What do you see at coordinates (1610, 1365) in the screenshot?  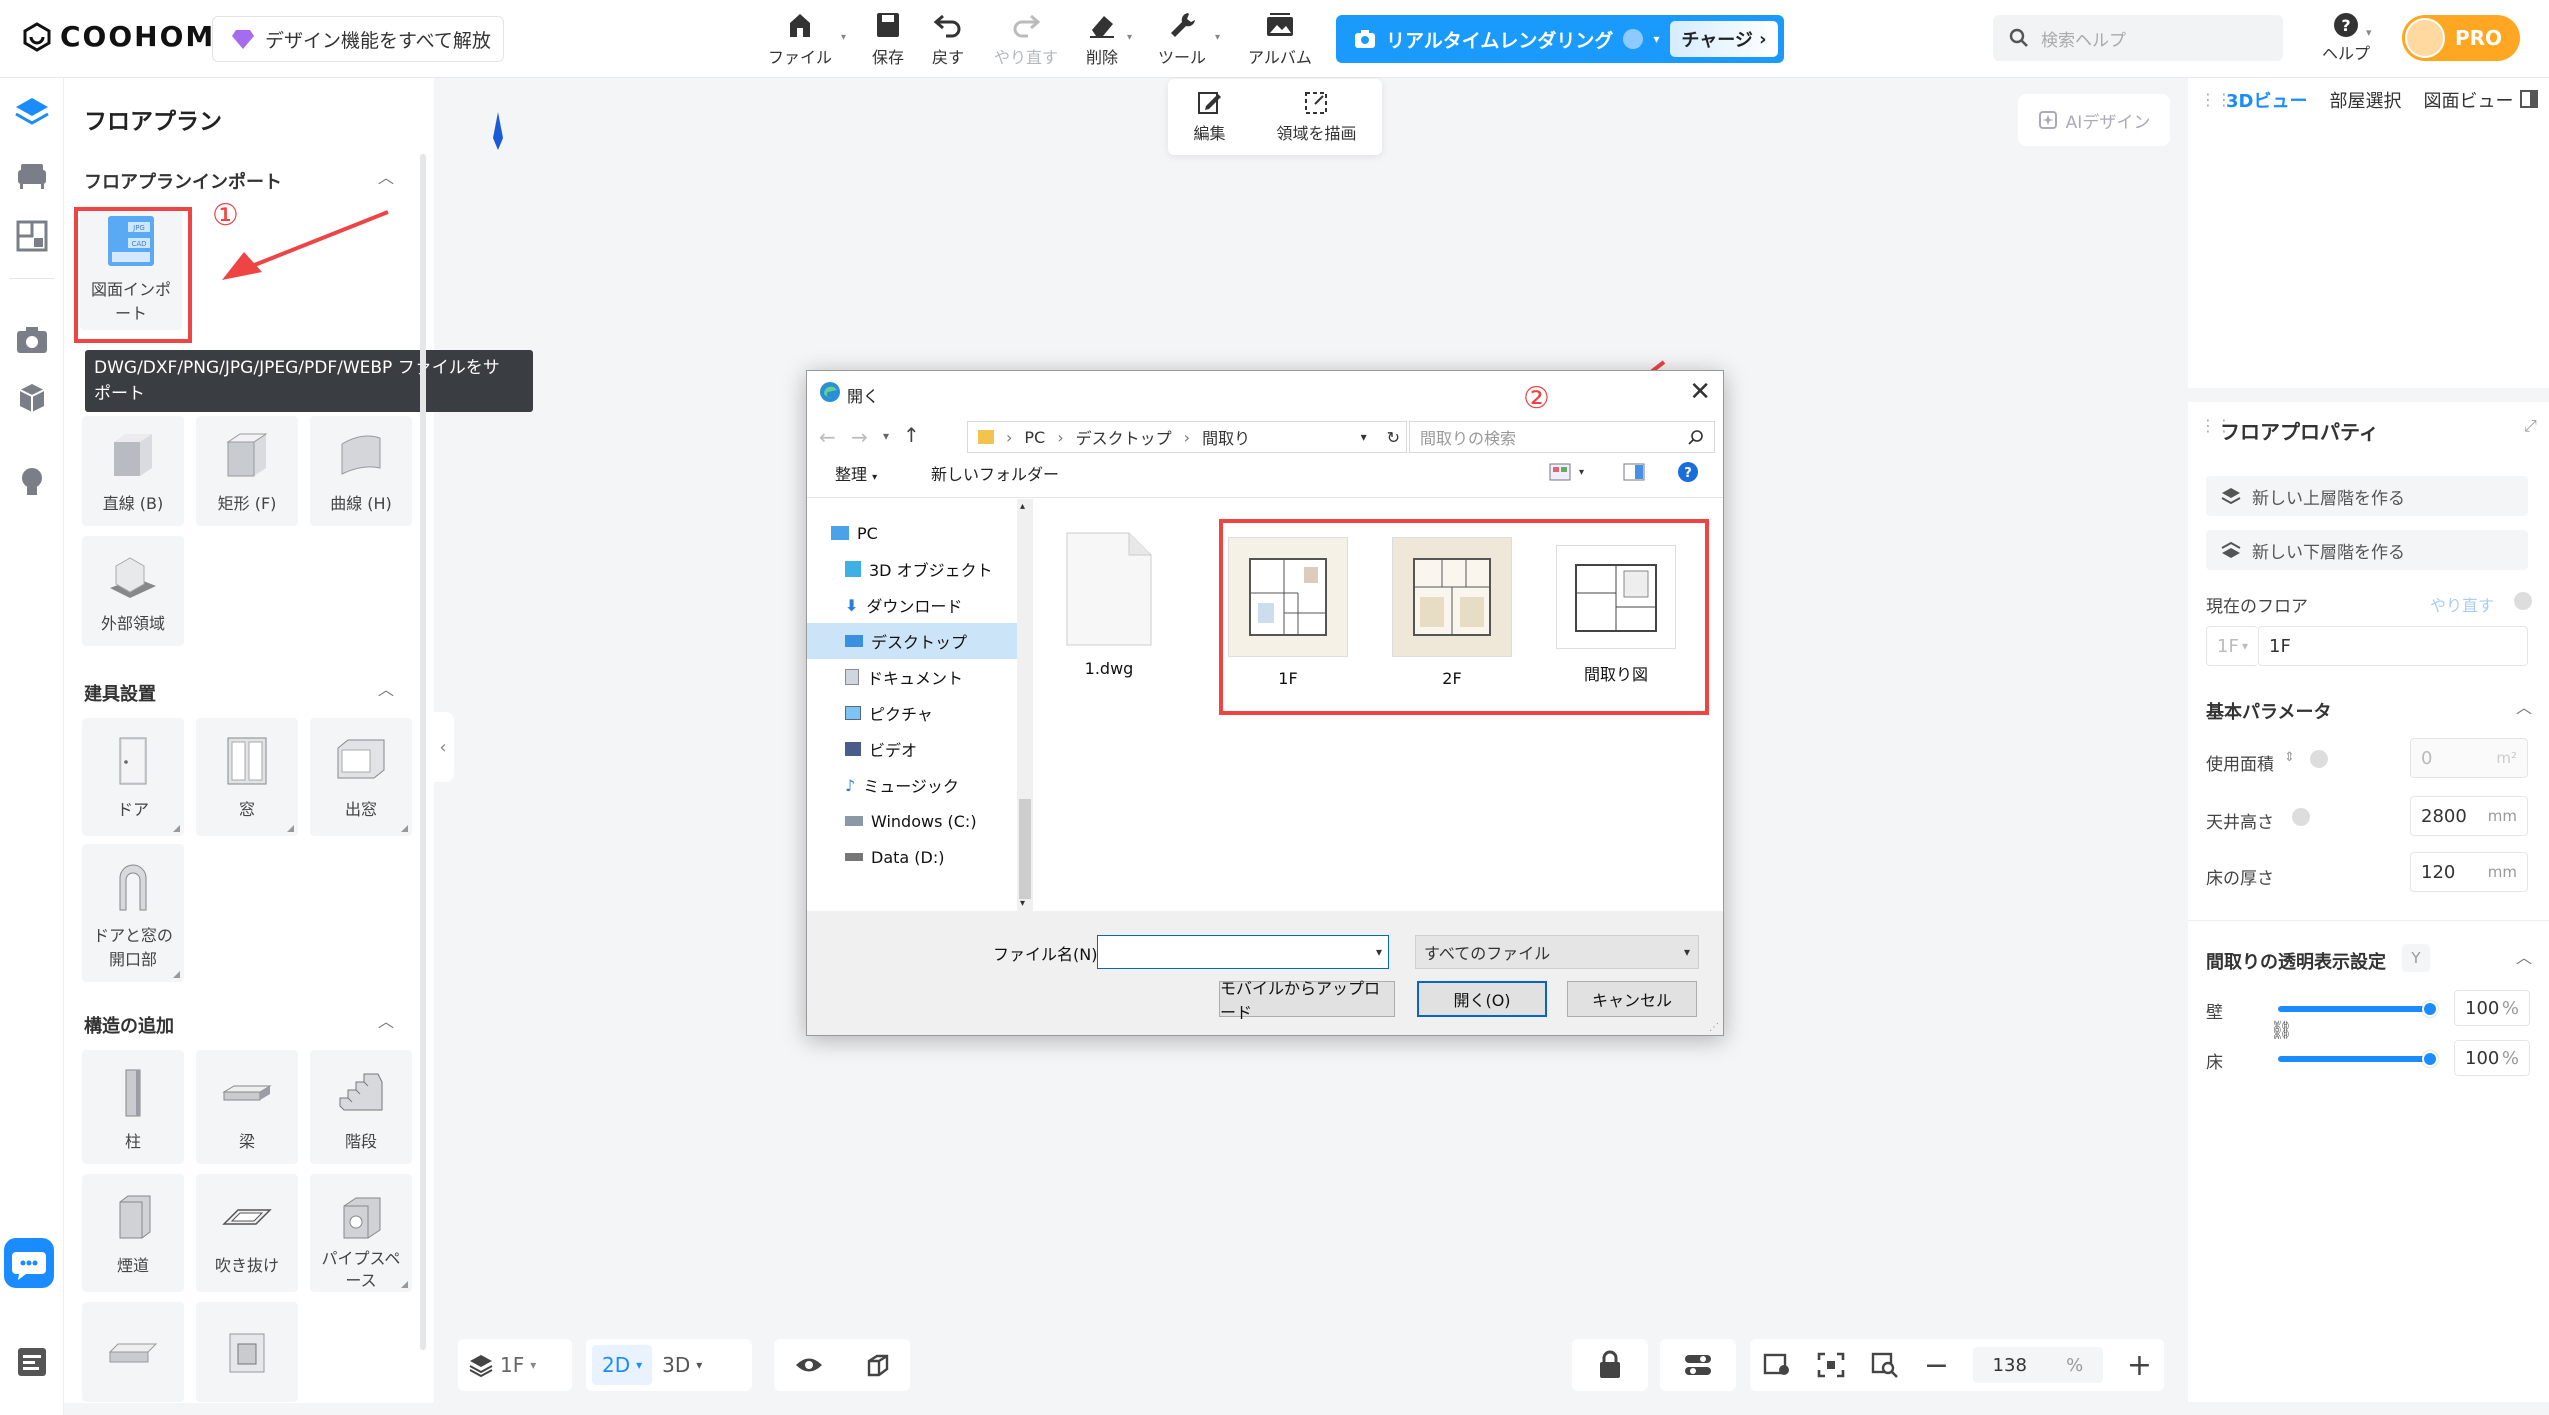 I see `lock-icon` at bounding box center [1610, 1365].